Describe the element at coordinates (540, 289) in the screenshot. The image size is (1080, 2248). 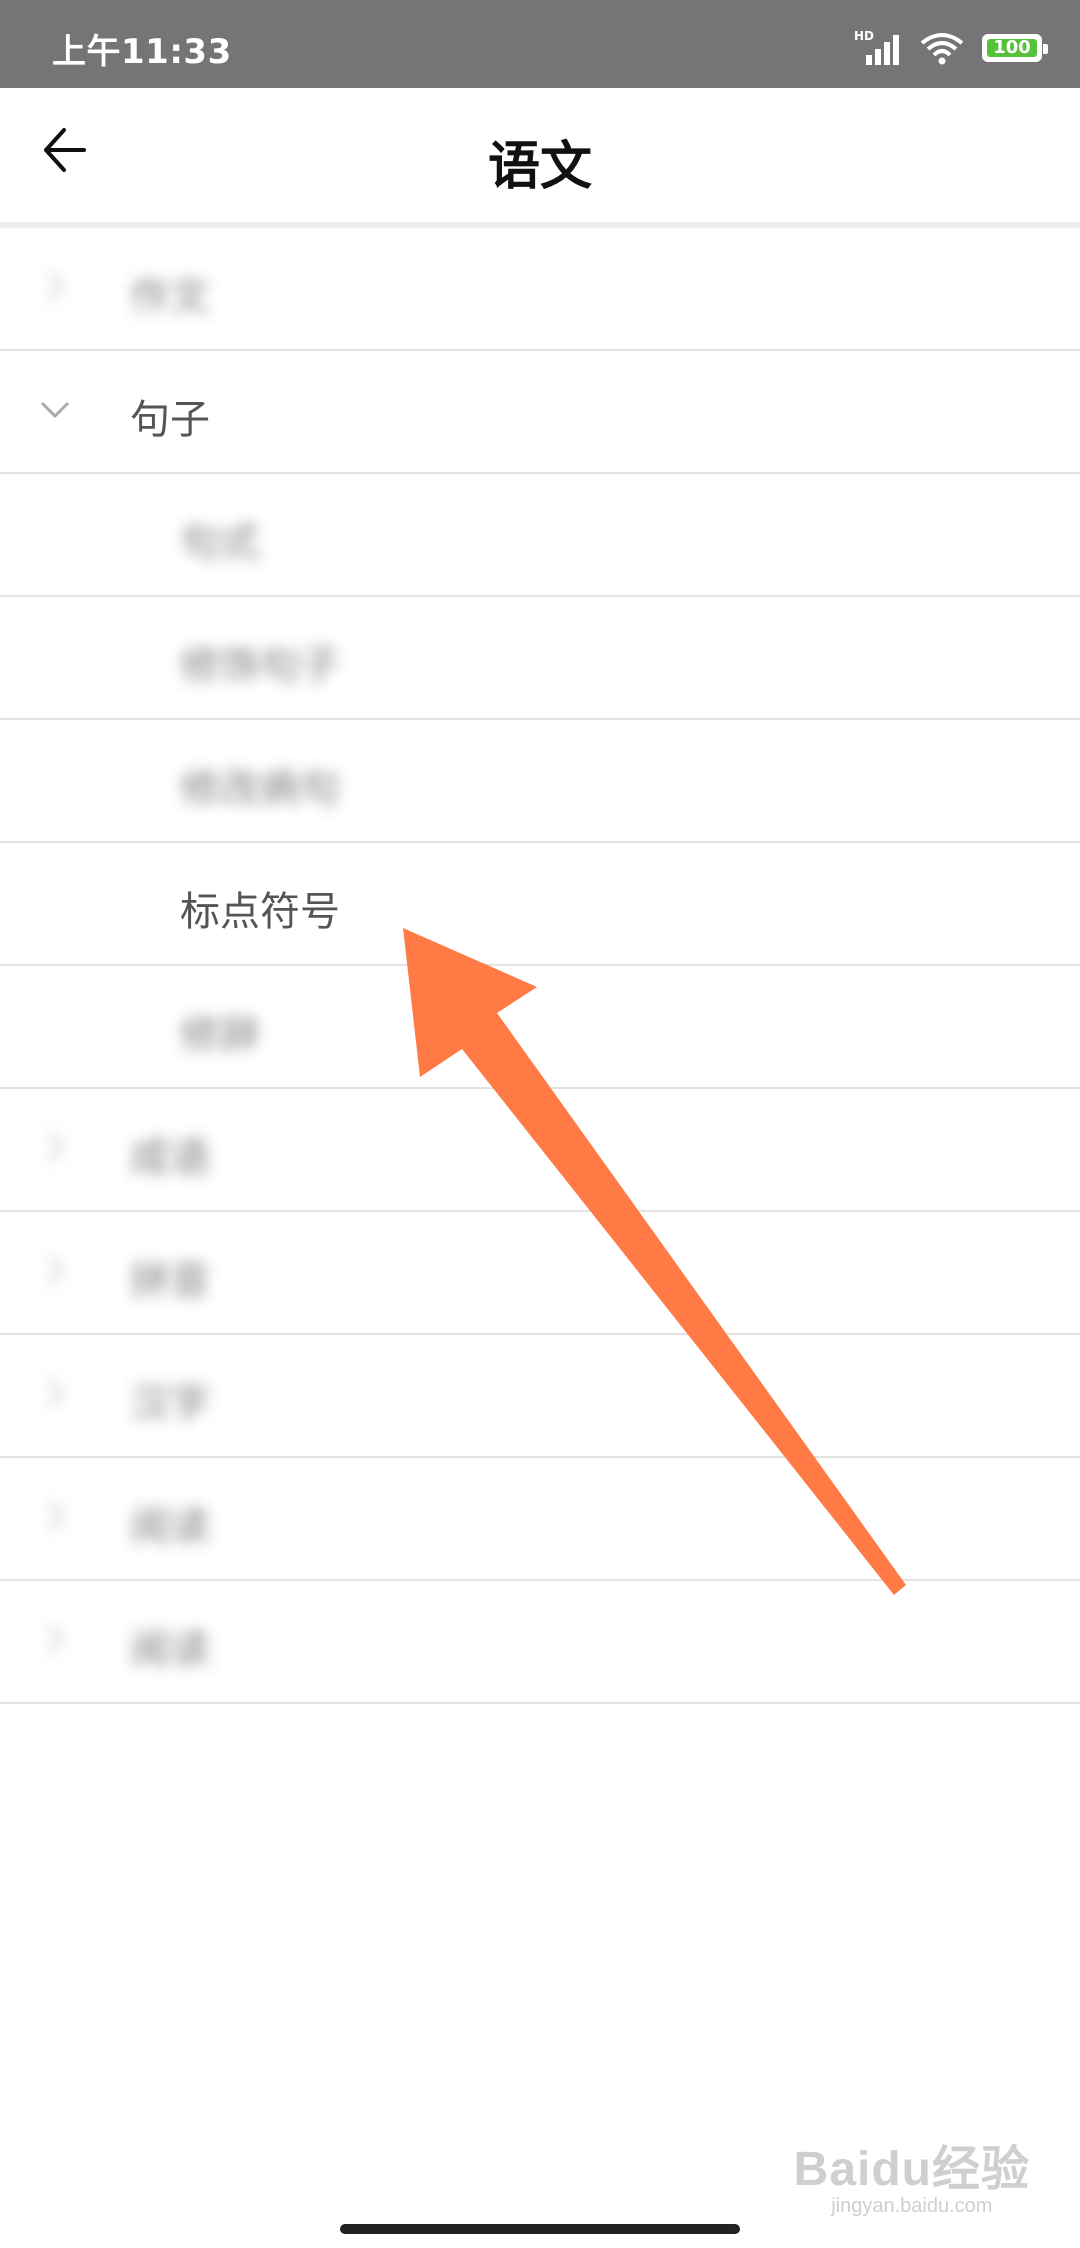
I see `list-item: 作文` at that location.